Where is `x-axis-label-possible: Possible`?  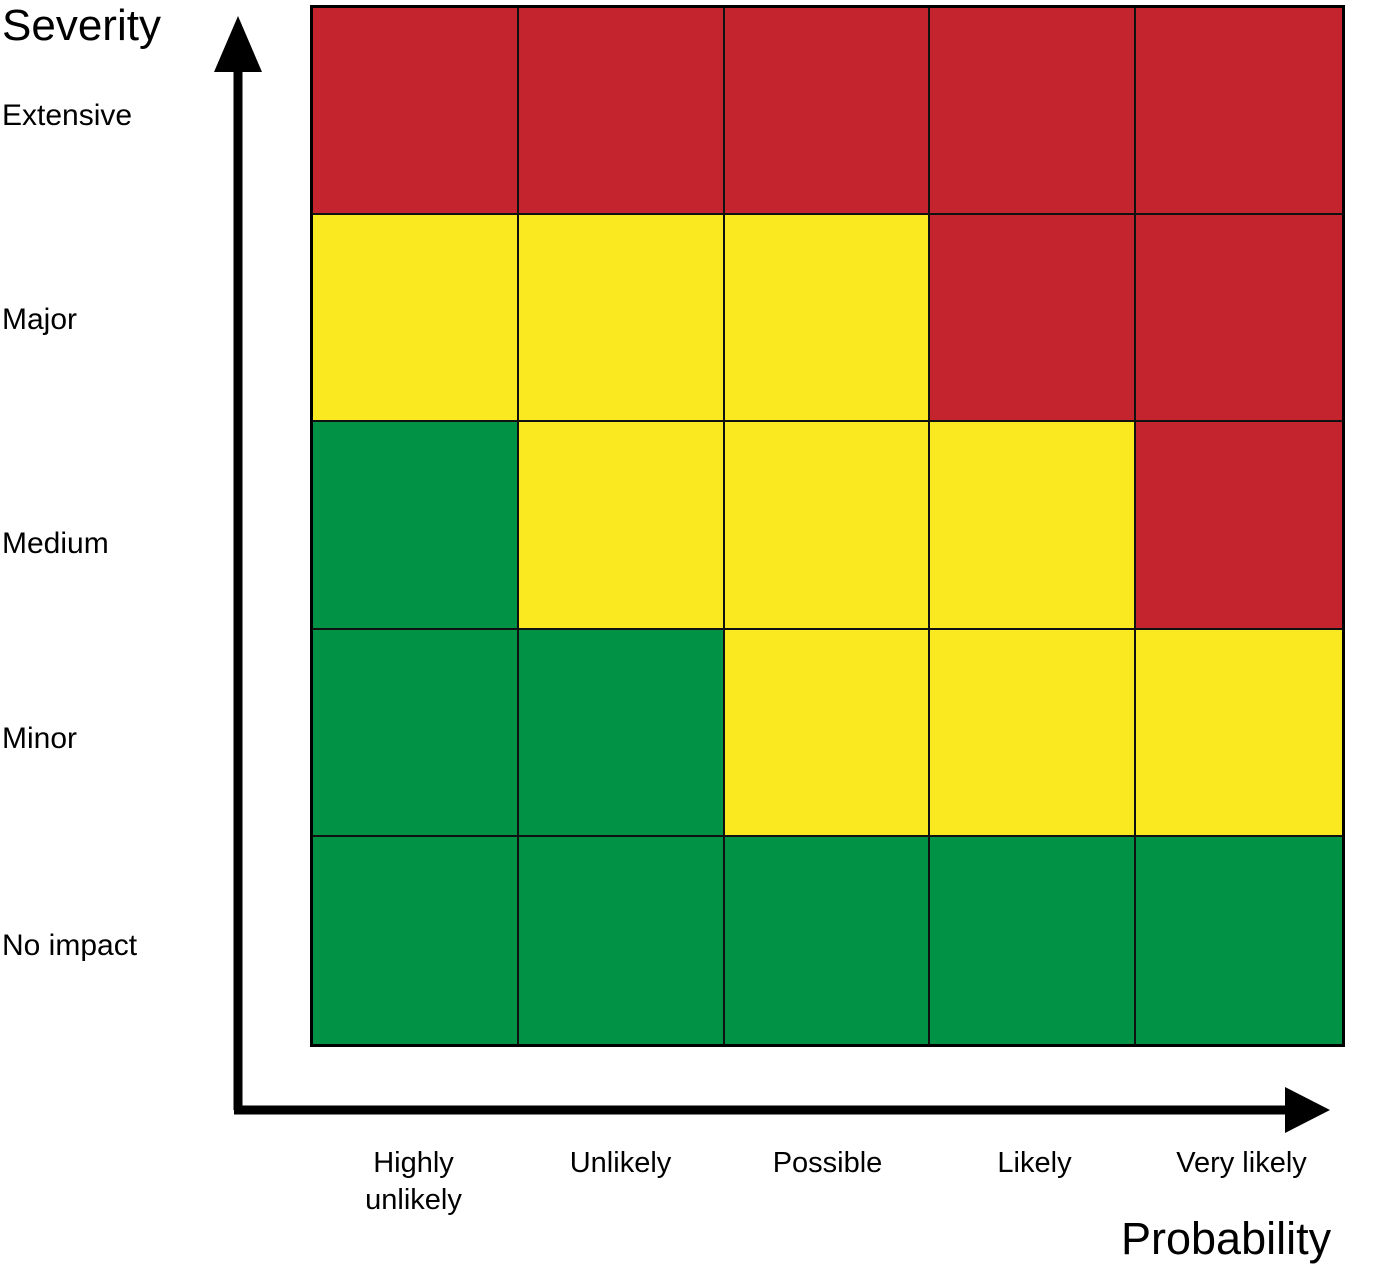
x-axis-label-possible: Possible is located at coordinates (827, 1163).